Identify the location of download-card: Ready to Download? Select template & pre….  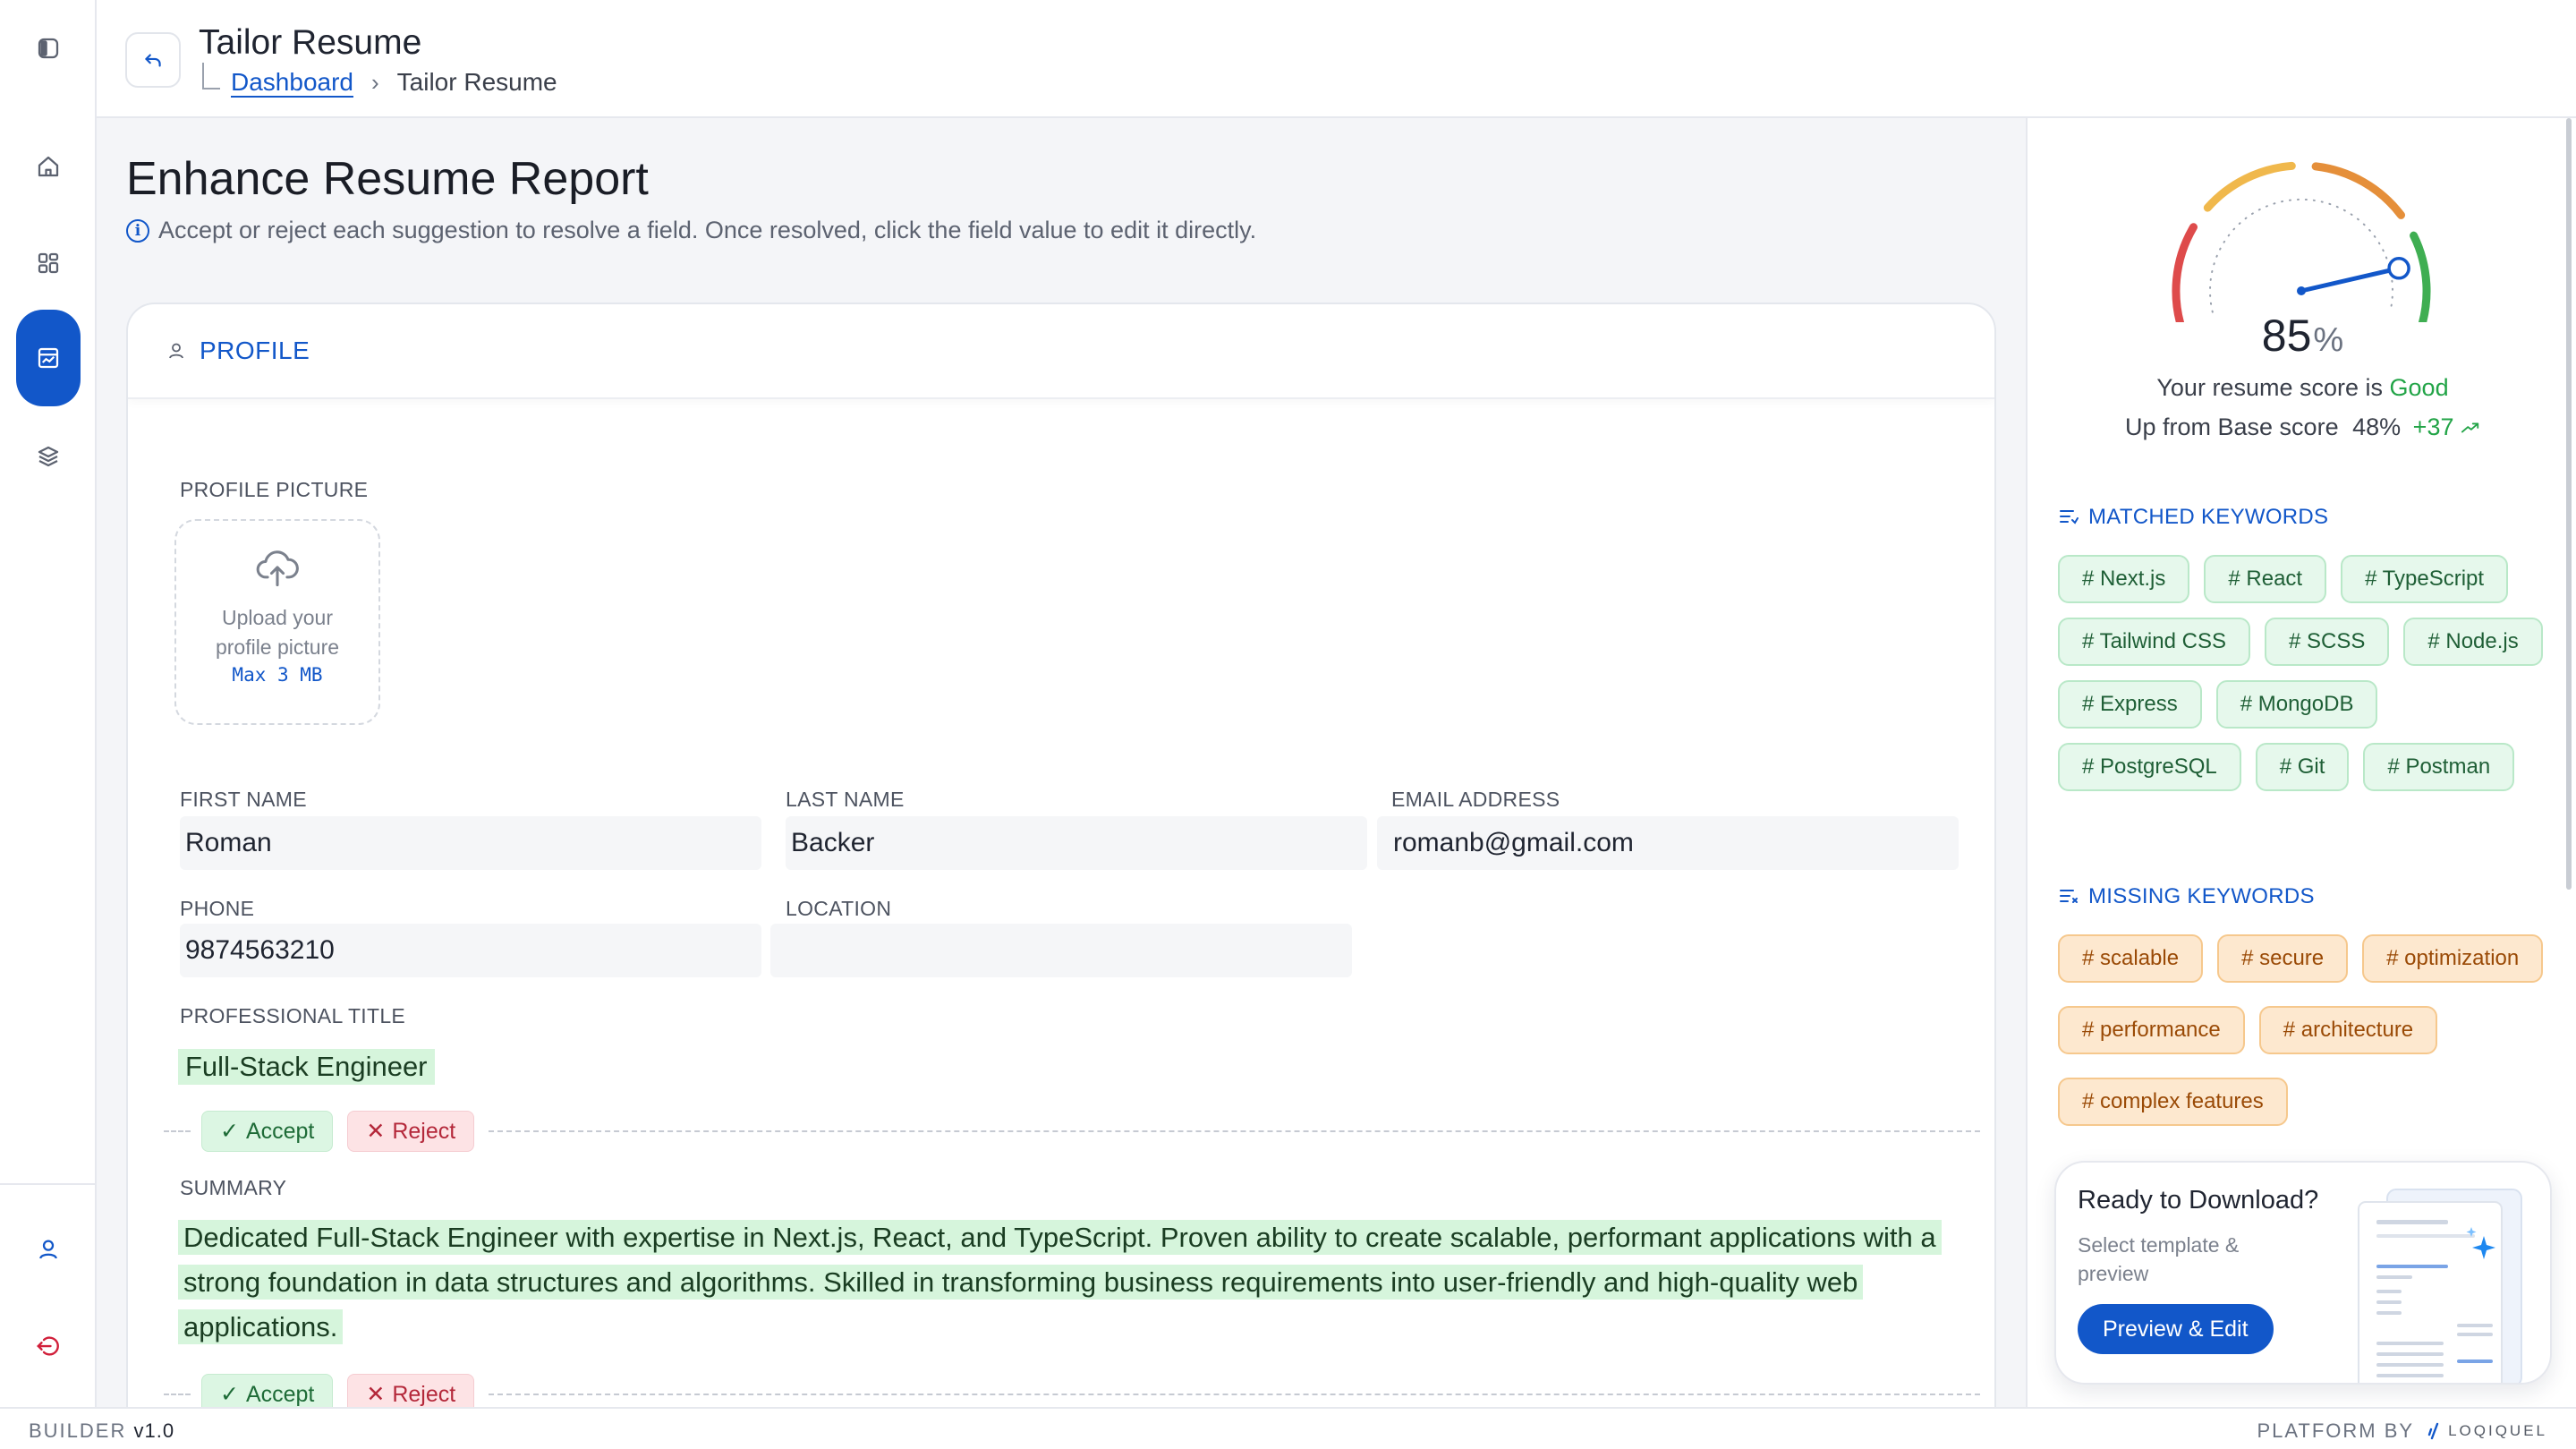
(2303, 1273).